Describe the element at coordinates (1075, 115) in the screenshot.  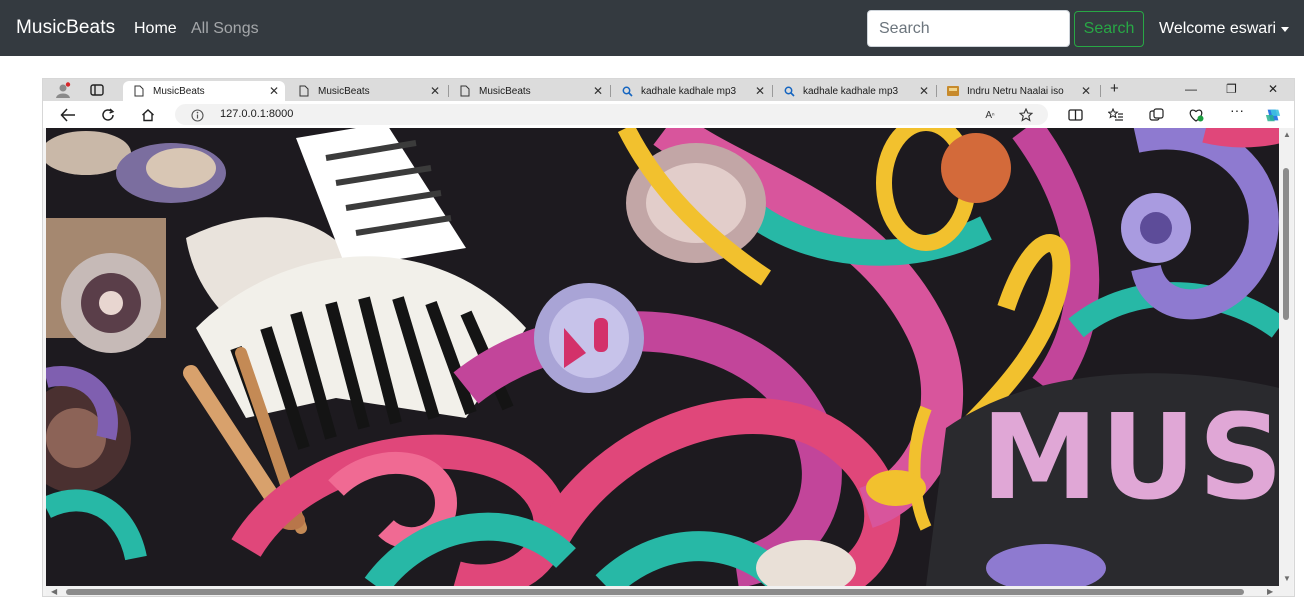
I see `split-screen-icon` at that location.